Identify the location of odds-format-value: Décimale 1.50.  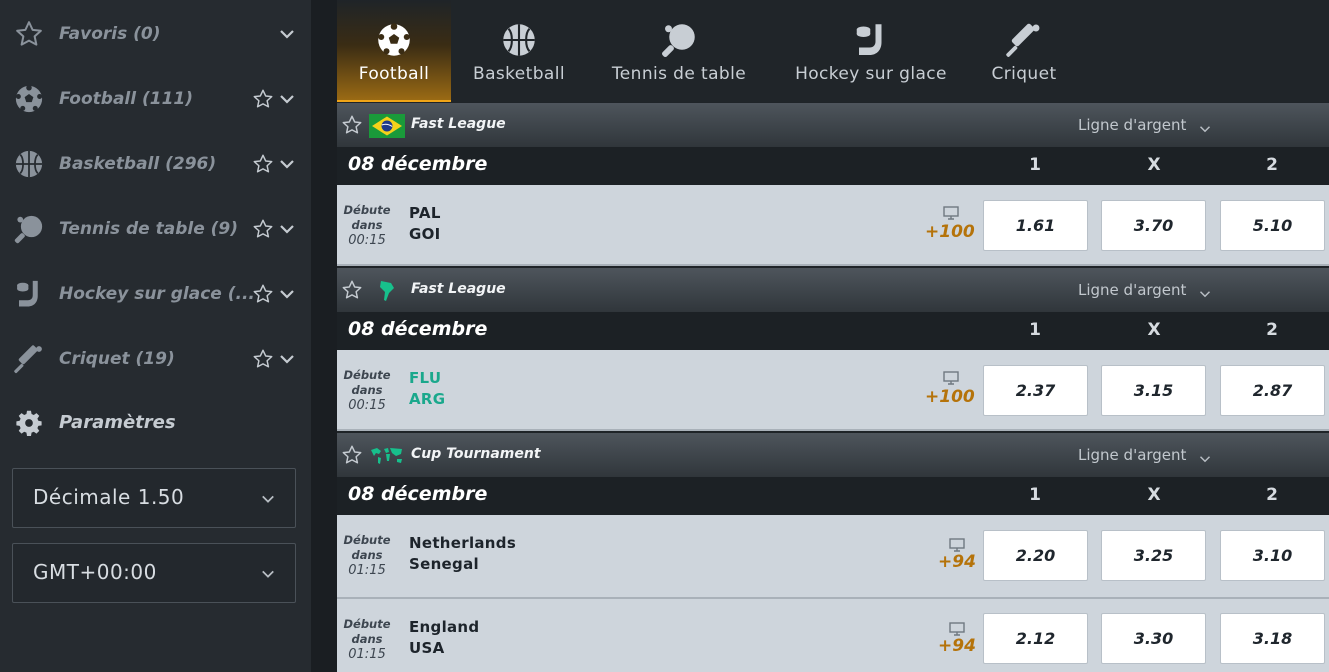
(109, 497).